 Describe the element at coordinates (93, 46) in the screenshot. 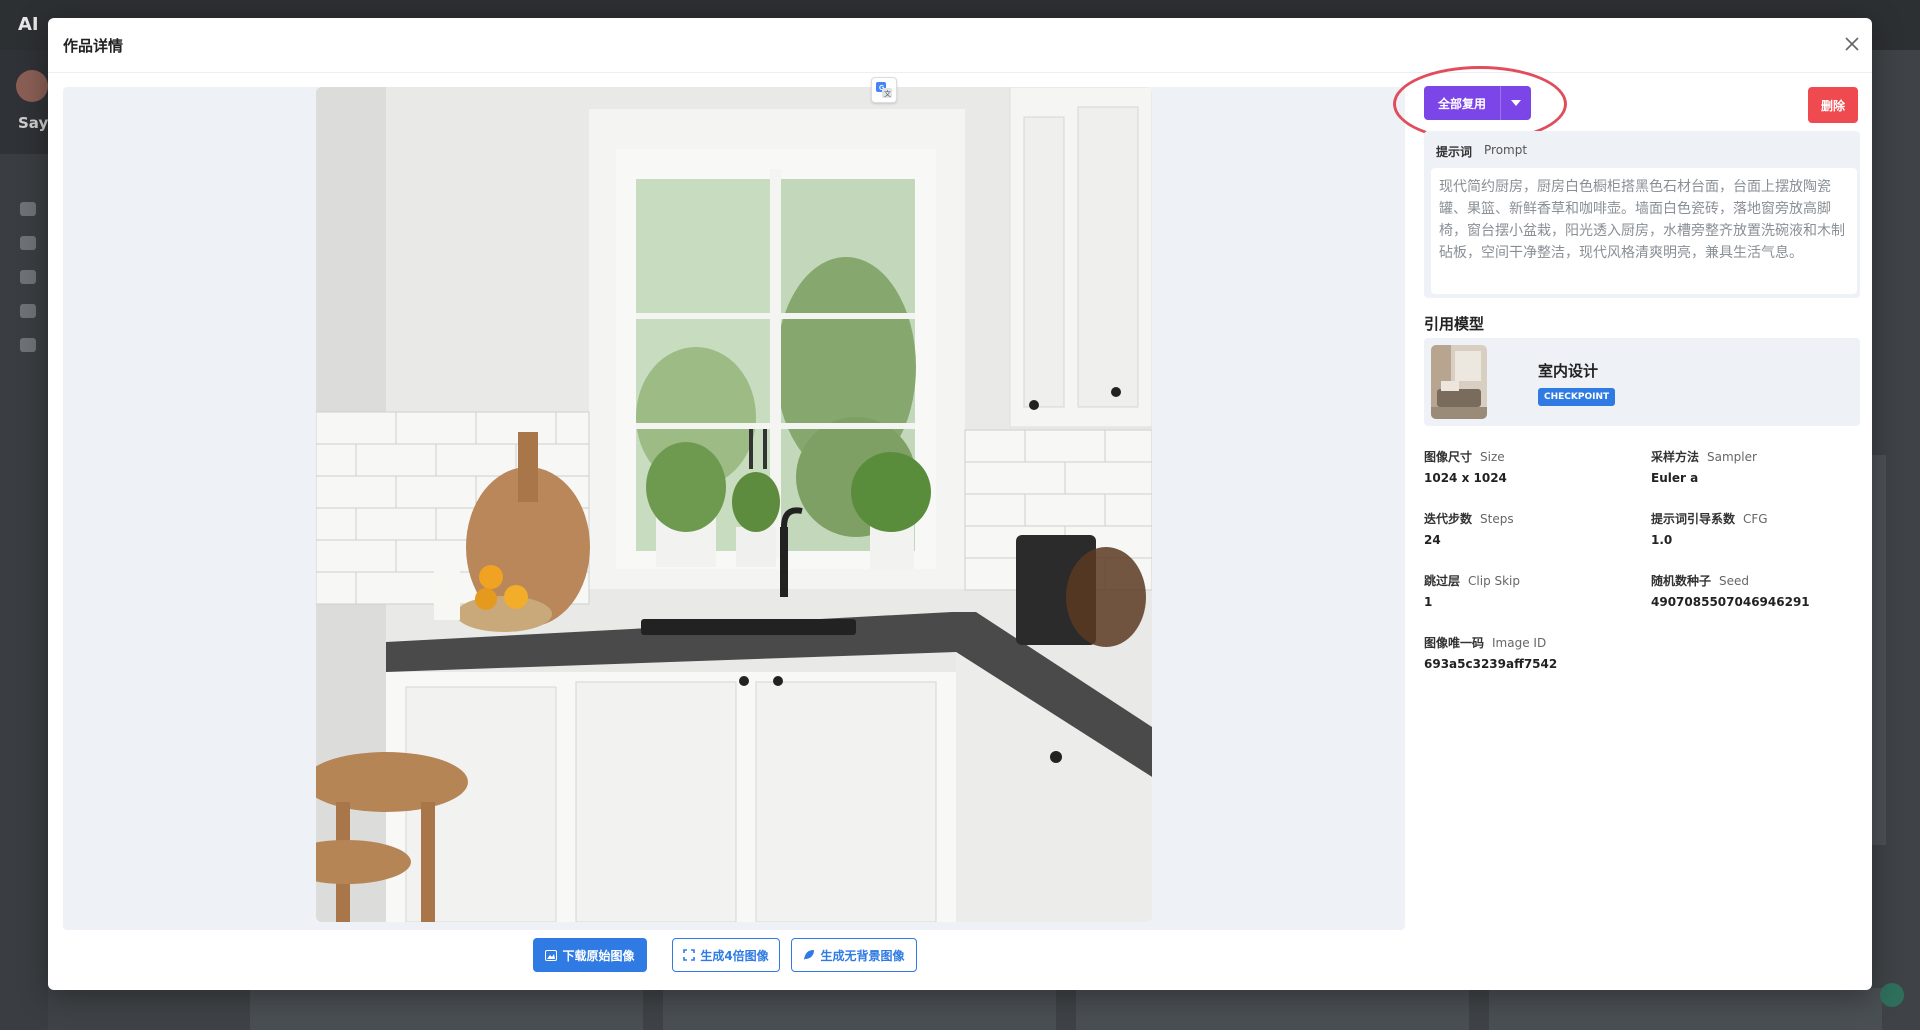

I see `modal-title: 作品详情` at that location.